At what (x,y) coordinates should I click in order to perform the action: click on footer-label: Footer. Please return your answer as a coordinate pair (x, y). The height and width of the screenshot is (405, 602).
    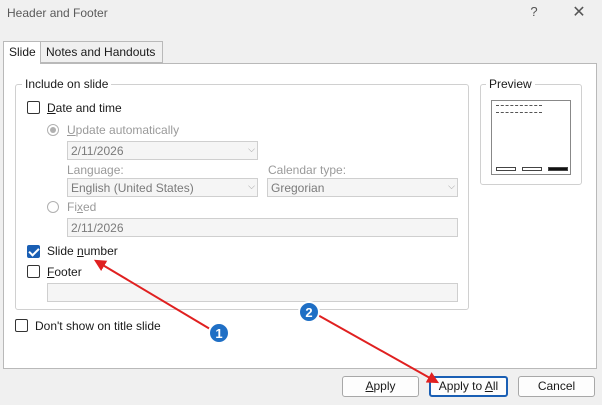
    Looking at the image, I should click on (64, 272).